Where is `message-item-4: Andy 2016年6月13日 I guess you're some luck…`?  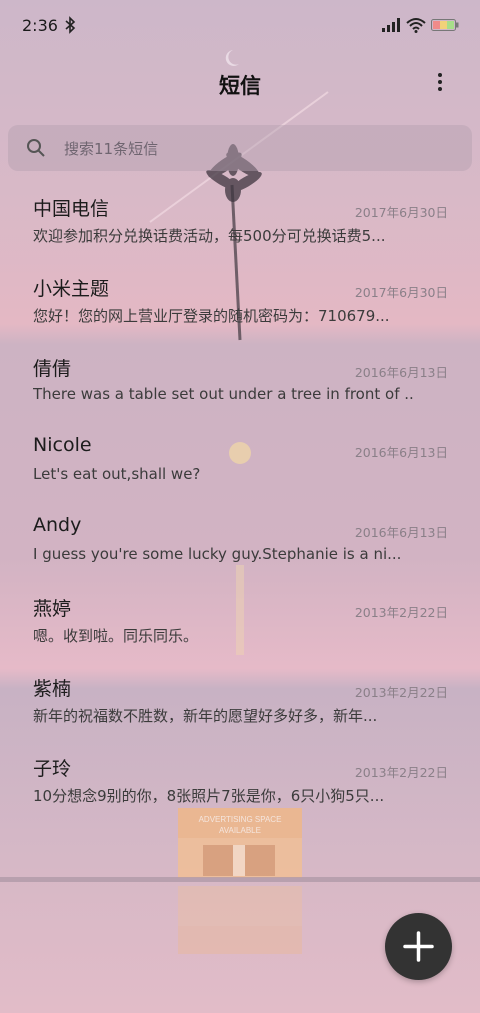
message-item-4: Andy 2016年6月13日 I guess you're some luck… is located at coordinates (240, 540).